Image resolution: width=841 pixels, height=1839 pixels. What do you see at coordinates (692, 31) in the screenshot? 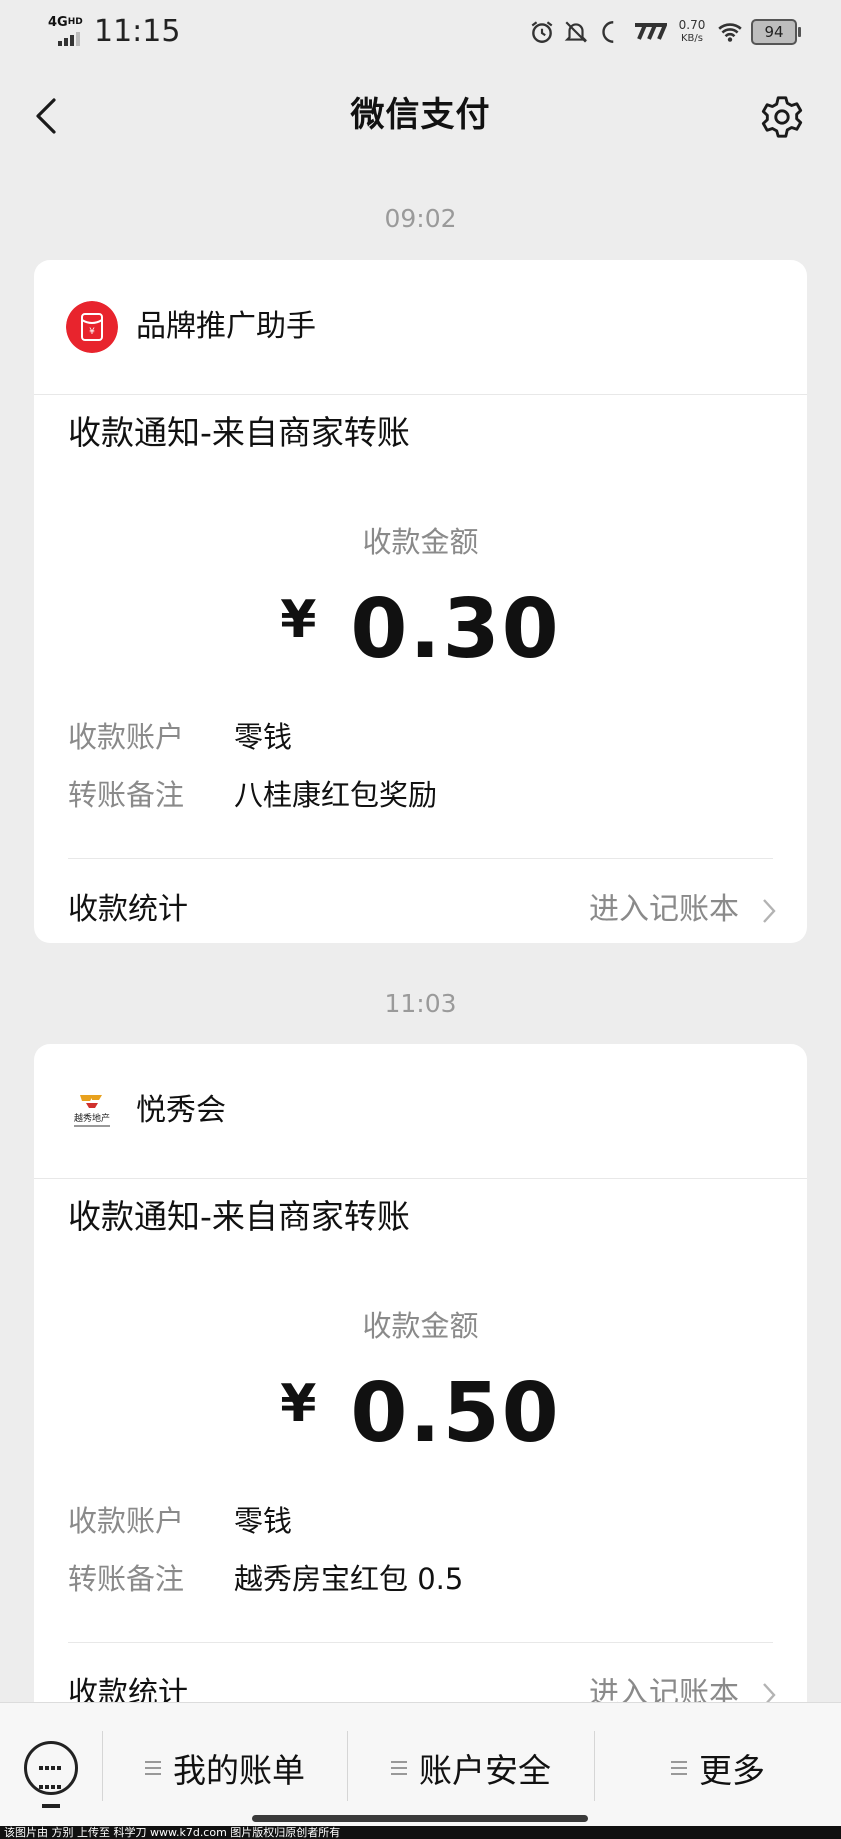
I see `network-speed: 0.70 KB/s` at bounding box center [692, 31].